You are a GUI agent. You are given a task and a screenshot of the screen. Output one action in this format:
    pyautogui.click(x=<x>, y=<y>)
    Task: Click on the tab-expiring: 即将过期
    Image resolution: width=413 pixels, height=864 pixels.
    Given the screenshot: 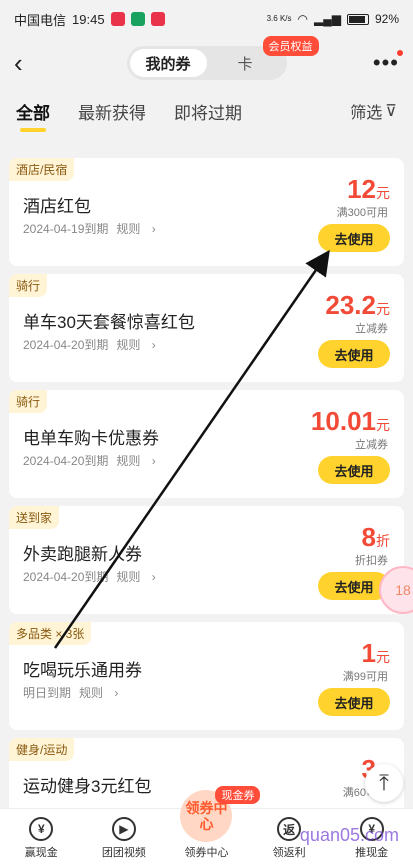 What is the action you would take?
    pyautogui.click(x=208, y=111)
    